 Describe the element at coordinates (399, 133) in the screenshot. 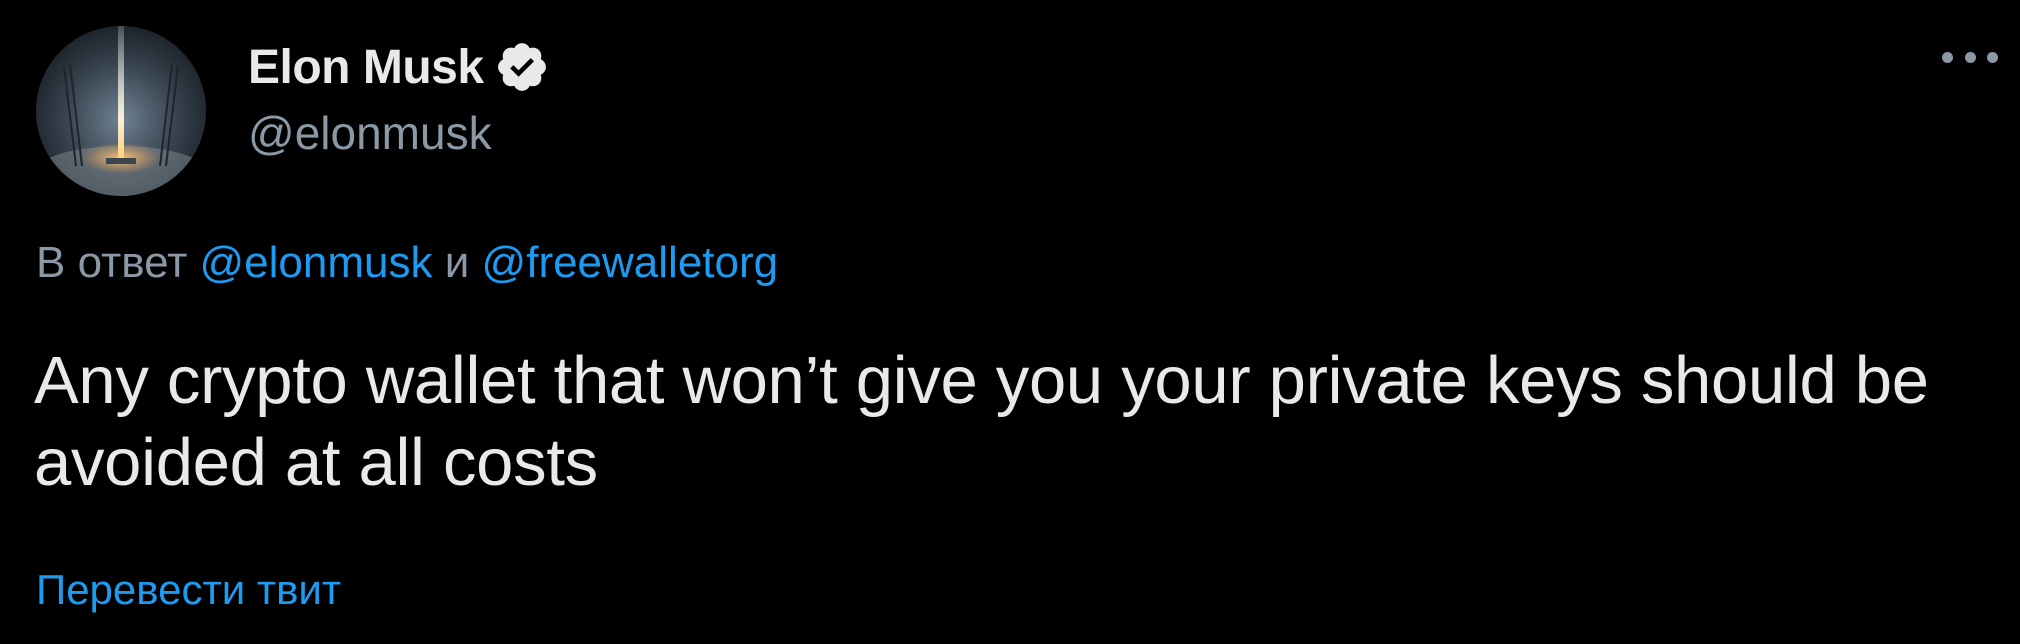

I see `user-handle: @elonmusk` at that location.